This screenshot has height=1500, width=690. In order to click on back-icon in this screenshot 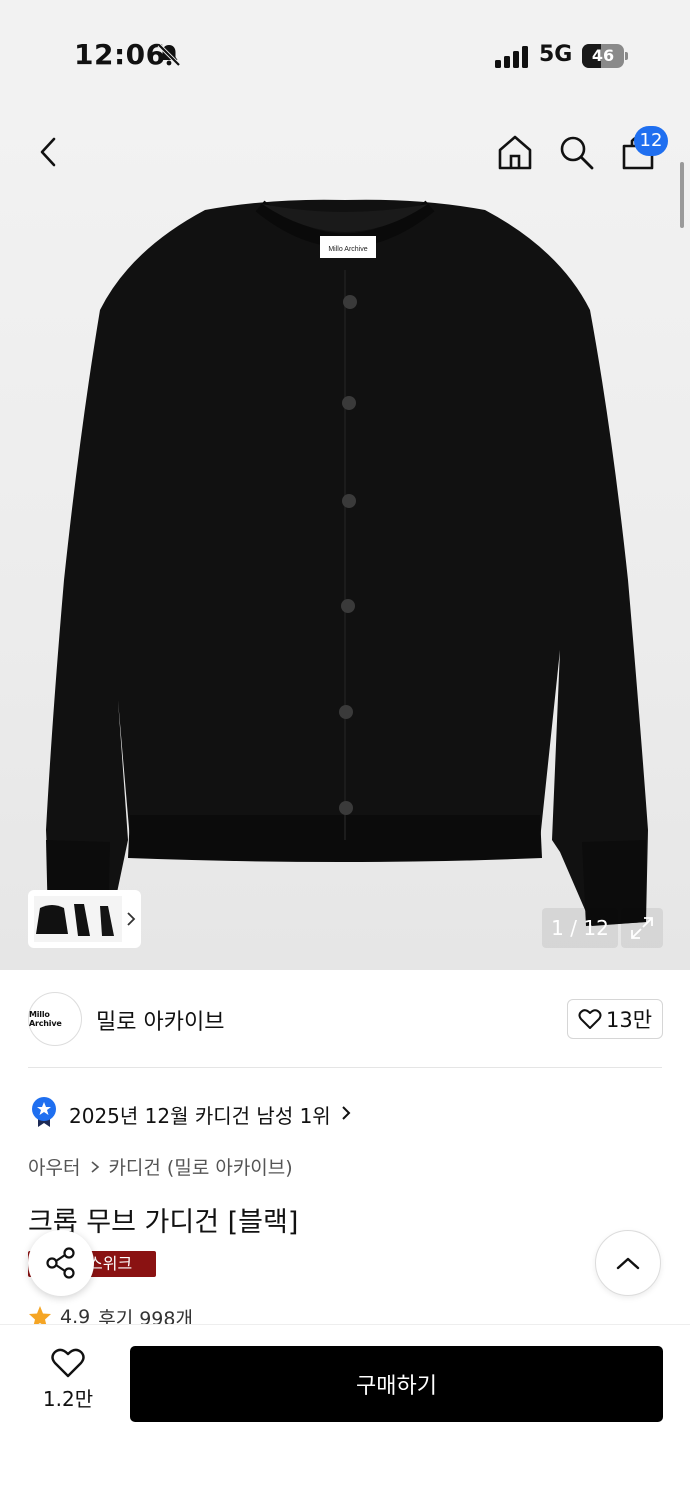, I will do `click(48, 152)`.